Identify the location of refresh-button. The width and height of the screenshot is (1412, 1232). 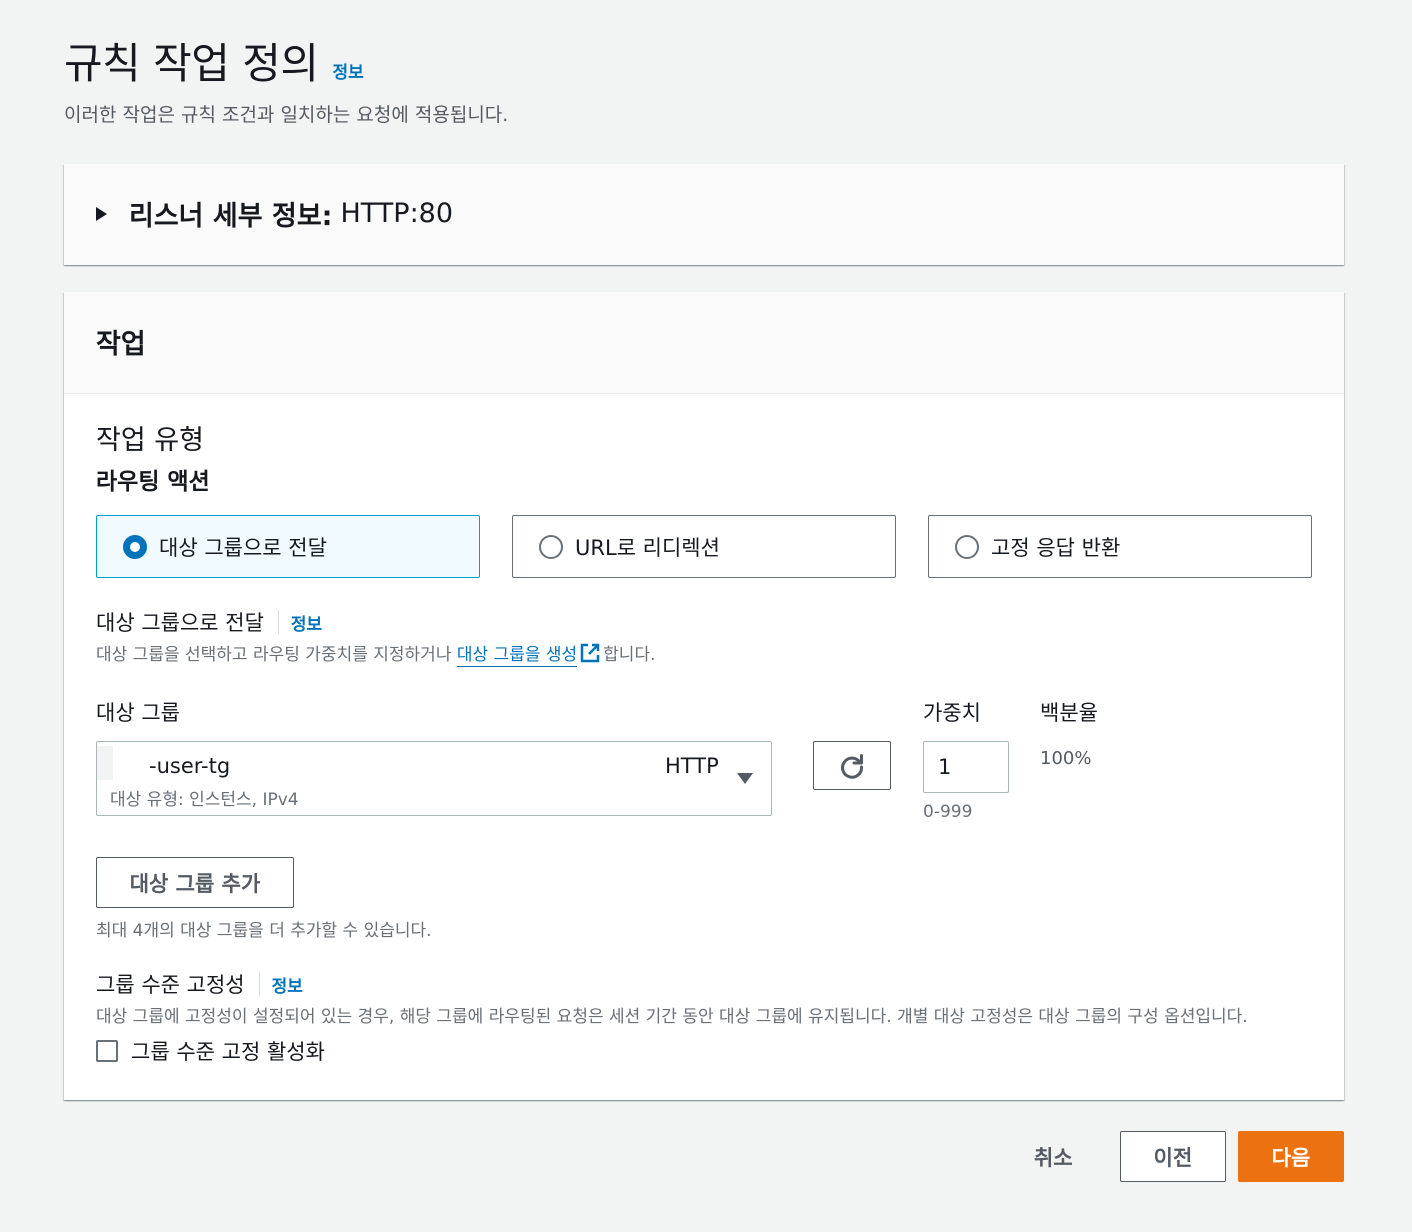
(852, 765).